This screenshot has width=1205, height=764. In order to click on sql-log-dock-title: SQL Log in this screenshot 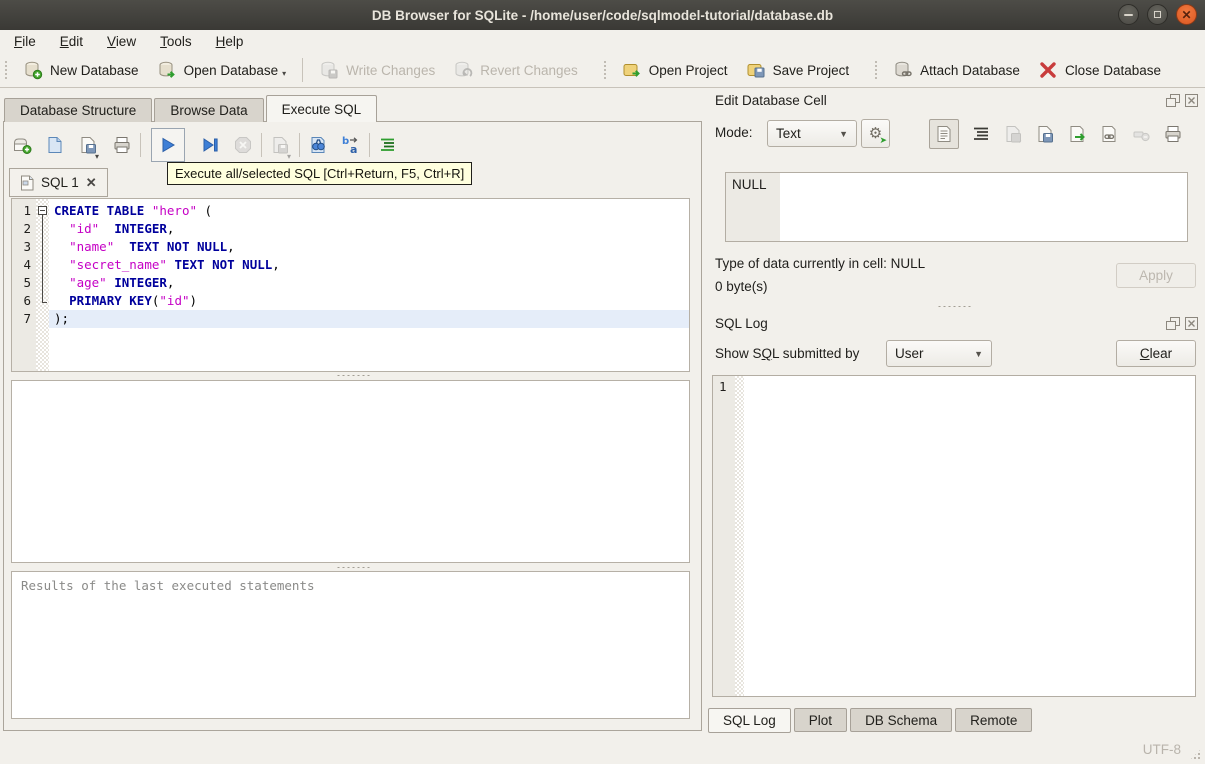, I will do `click(741, 323)`.